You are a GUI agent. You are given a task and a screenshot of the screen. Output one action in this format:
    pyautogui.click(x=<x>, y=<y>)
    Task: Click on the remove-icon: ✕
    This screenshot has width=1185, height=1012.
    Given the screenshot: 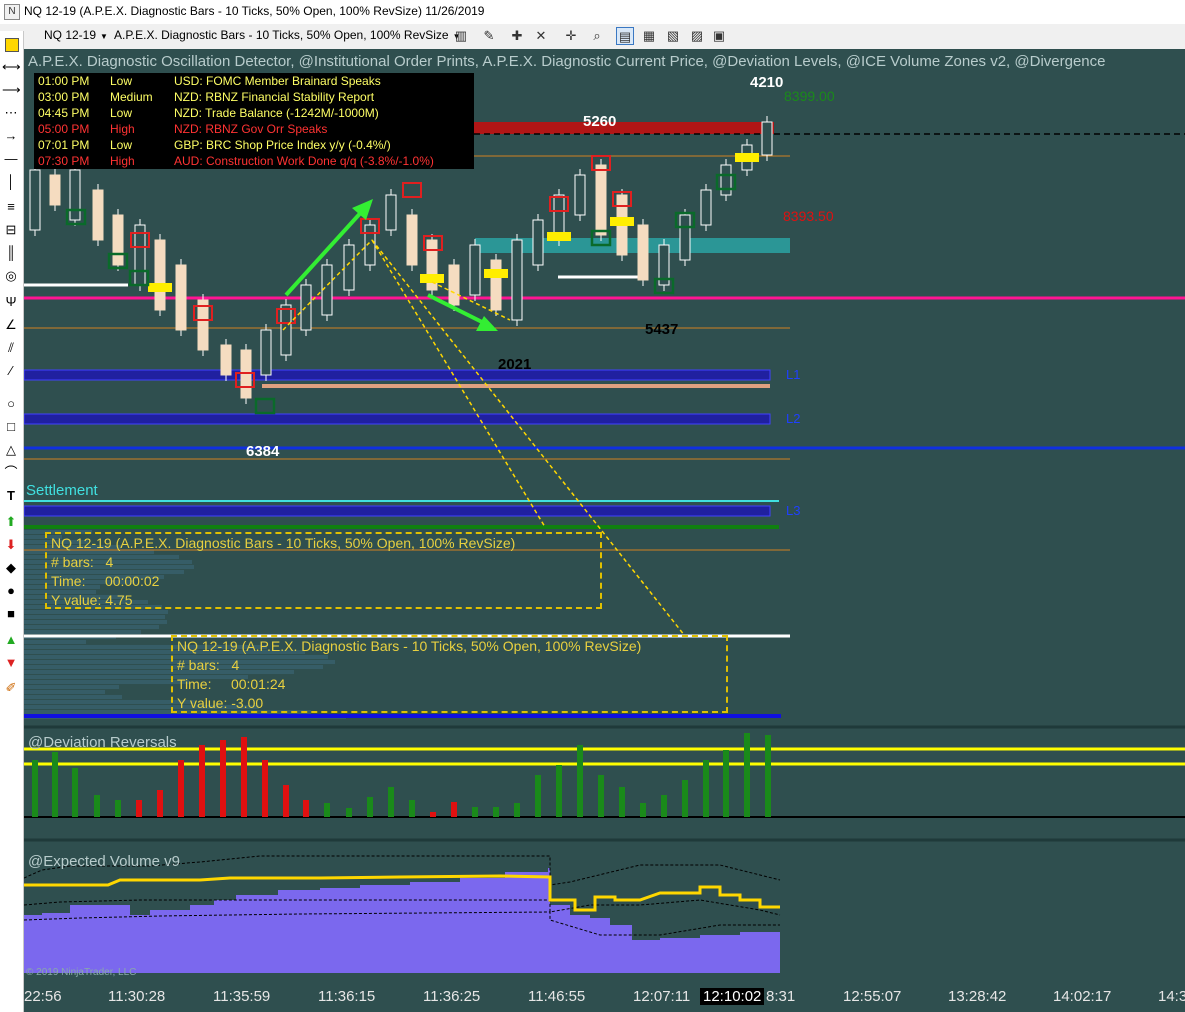 What is the action you would take?
    pyautogui.click(x=541, y=36)
    